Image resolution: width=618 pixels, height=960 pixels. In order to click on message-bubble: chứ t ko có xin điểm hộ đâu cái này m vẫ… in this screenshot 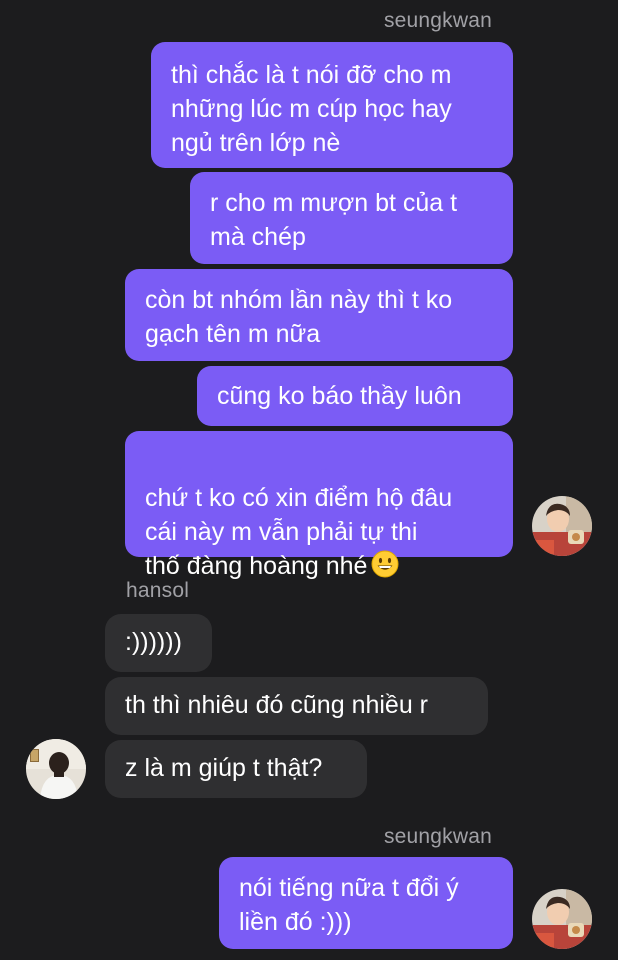, I will do `click(319, 505)`.